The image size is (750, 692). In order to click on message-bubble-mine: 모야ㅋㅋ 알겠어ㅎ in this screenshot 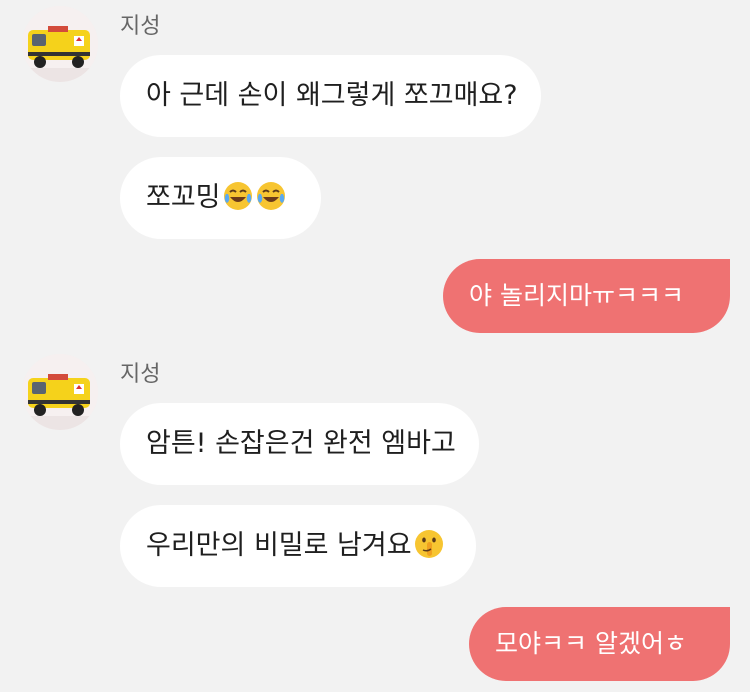, I will do `click(599, 644)`.